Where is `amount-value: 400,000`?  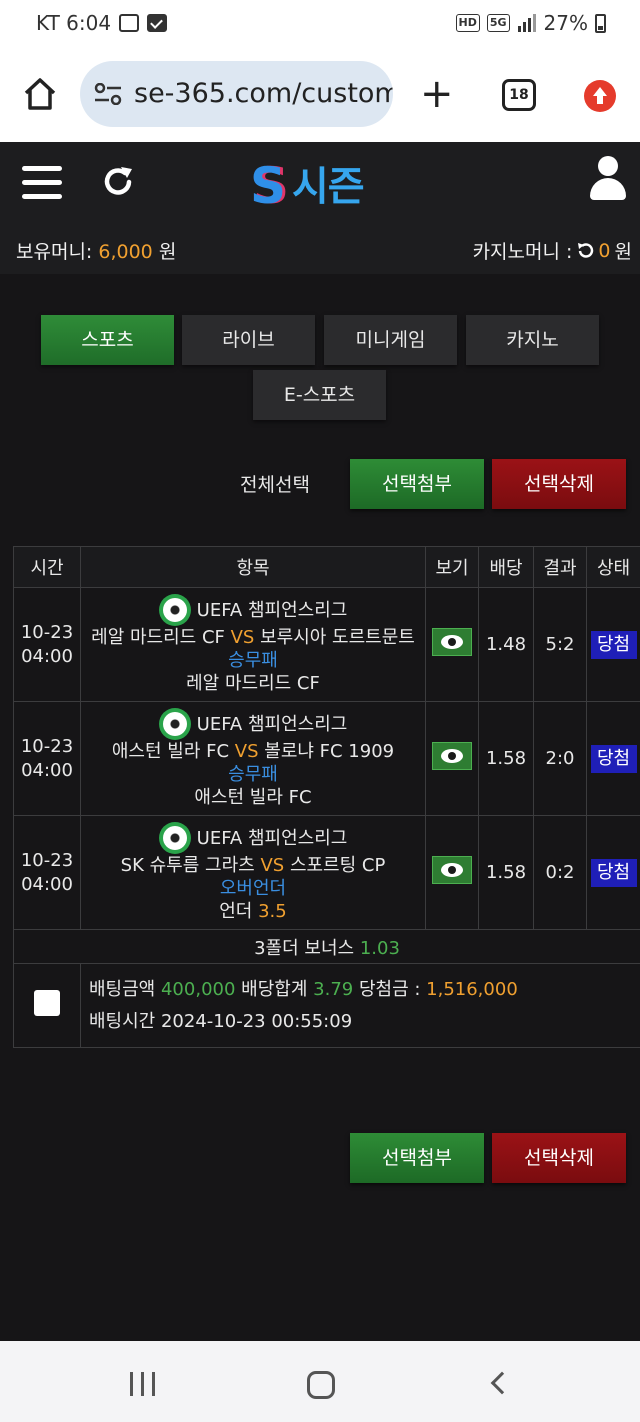
amount-value: 400,000 is located at coordinates (198, 989).